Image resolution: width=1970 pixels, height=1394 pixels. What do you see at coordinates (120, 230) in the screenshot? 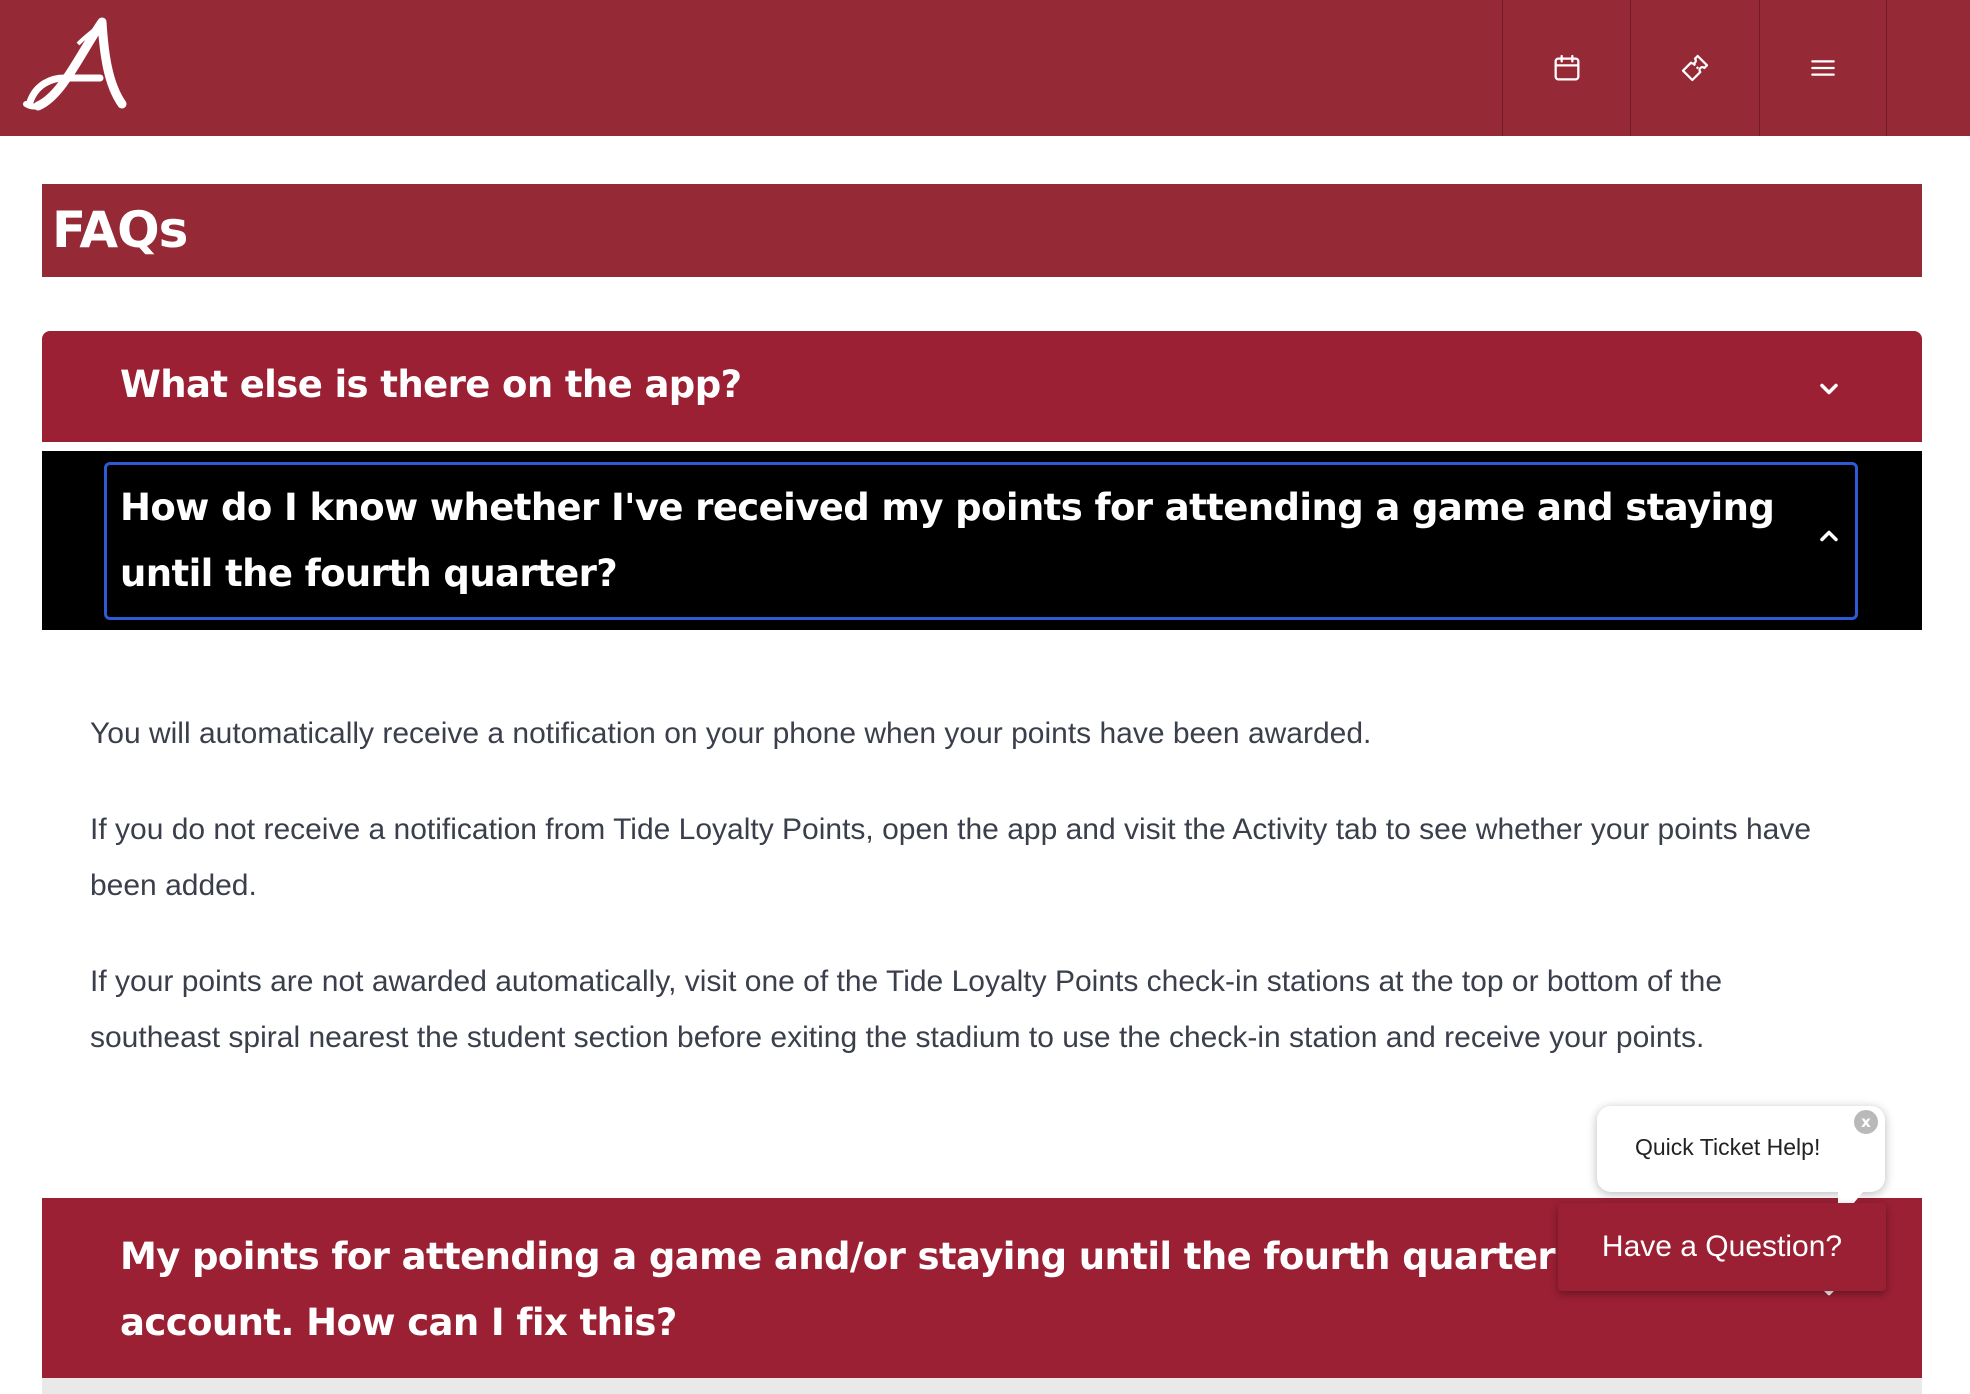
I see `page-title: FAQs` at bounding box center [120, 230].